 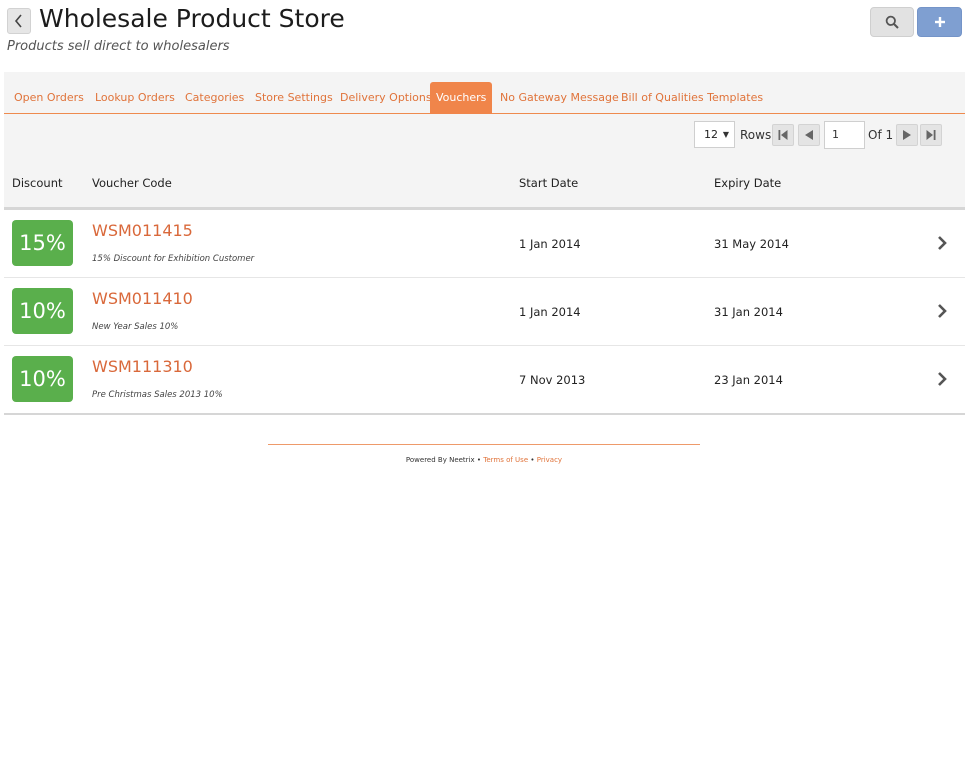 What do you see at coordinates (386, 97) in the screenshot?
I see `tab-delivery-options: Delivery Options` at bounding box center [386, 97].